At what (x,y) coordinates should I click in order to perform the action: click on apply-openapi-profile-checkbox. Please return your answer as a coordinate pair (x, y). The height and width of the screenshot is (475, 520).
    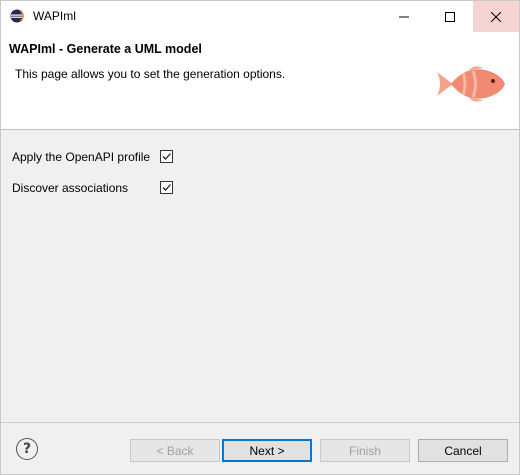
    Looking at the image, I should click on (166, 156).